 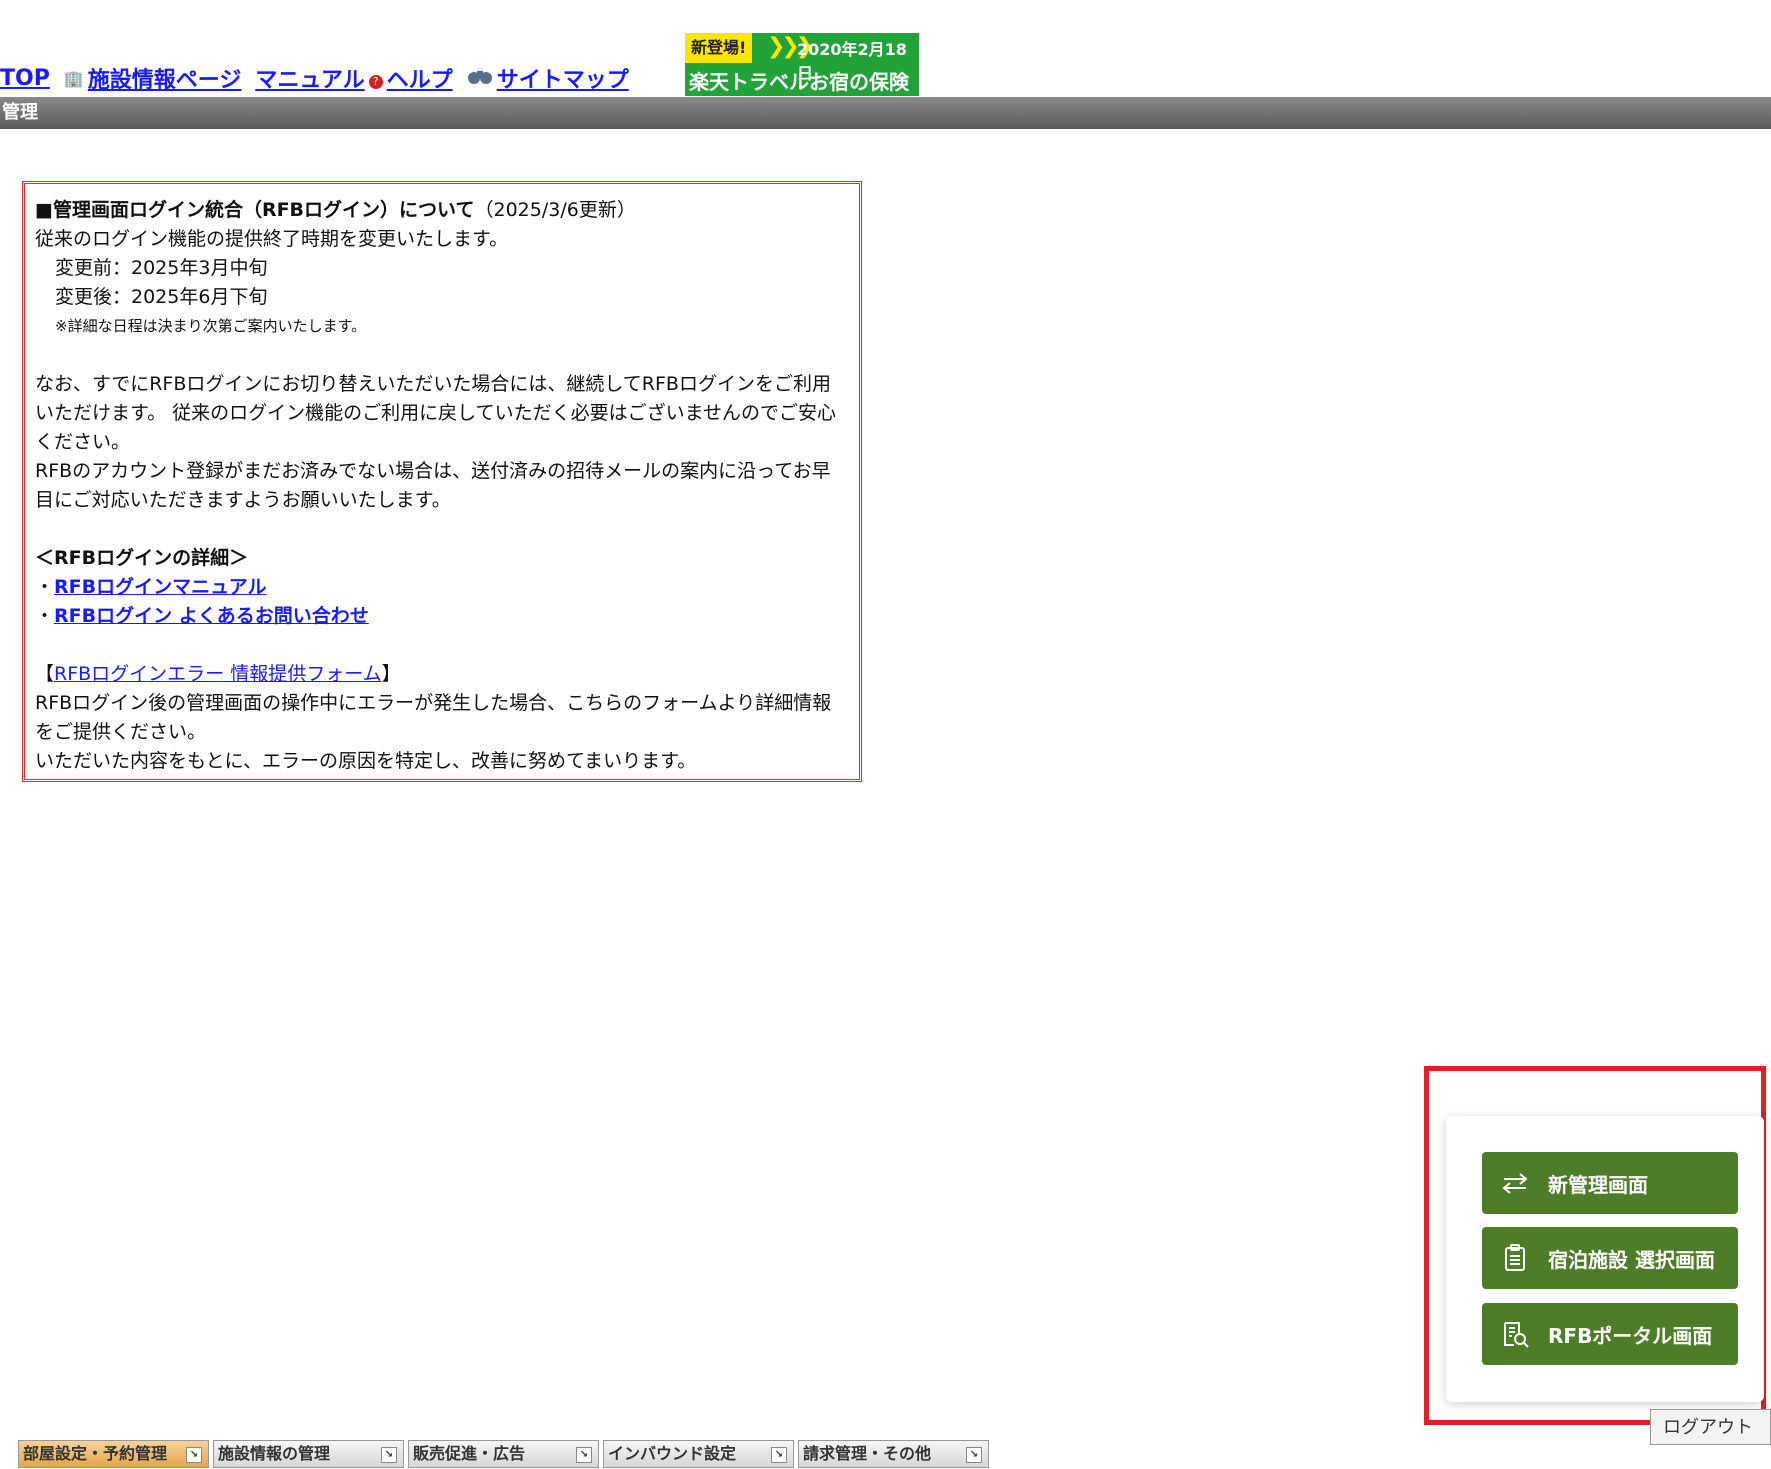 I want to click on bracket-open: 【, so click(x=45, y=674).